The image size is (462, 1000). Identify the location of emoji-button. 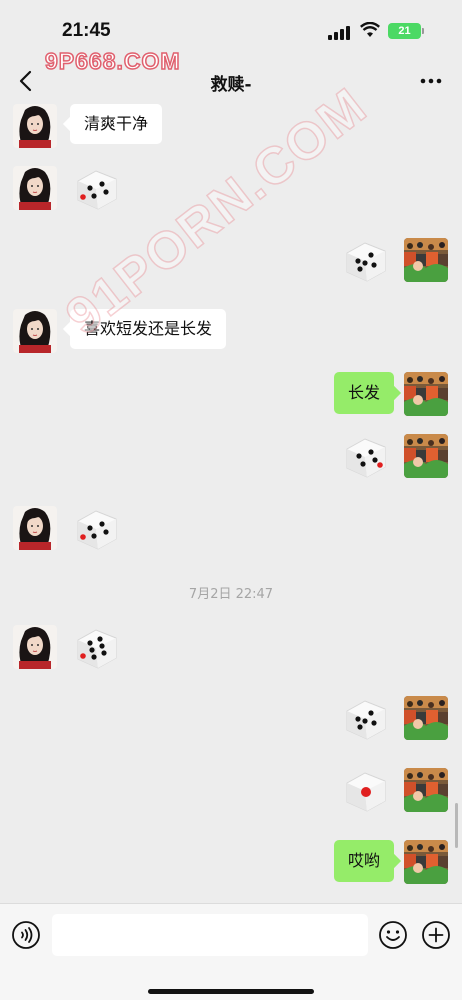
(393, 935).